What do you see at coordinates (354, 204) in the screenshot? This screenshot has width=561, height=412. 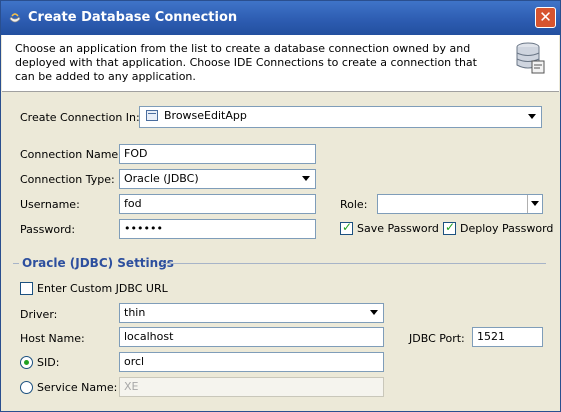 I see `role-label: Role:` at bounding box center [354, 204].